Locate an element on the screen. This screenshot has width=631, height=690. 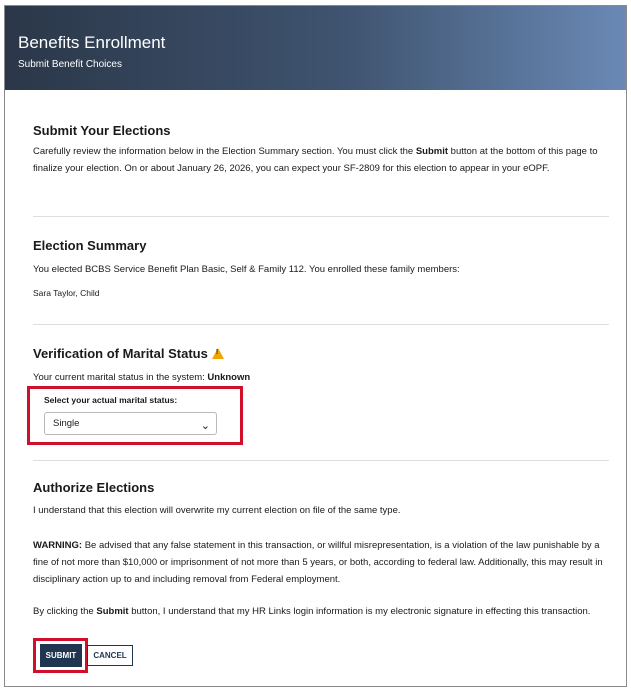
warning-icon is located at coordinates (217, 353).